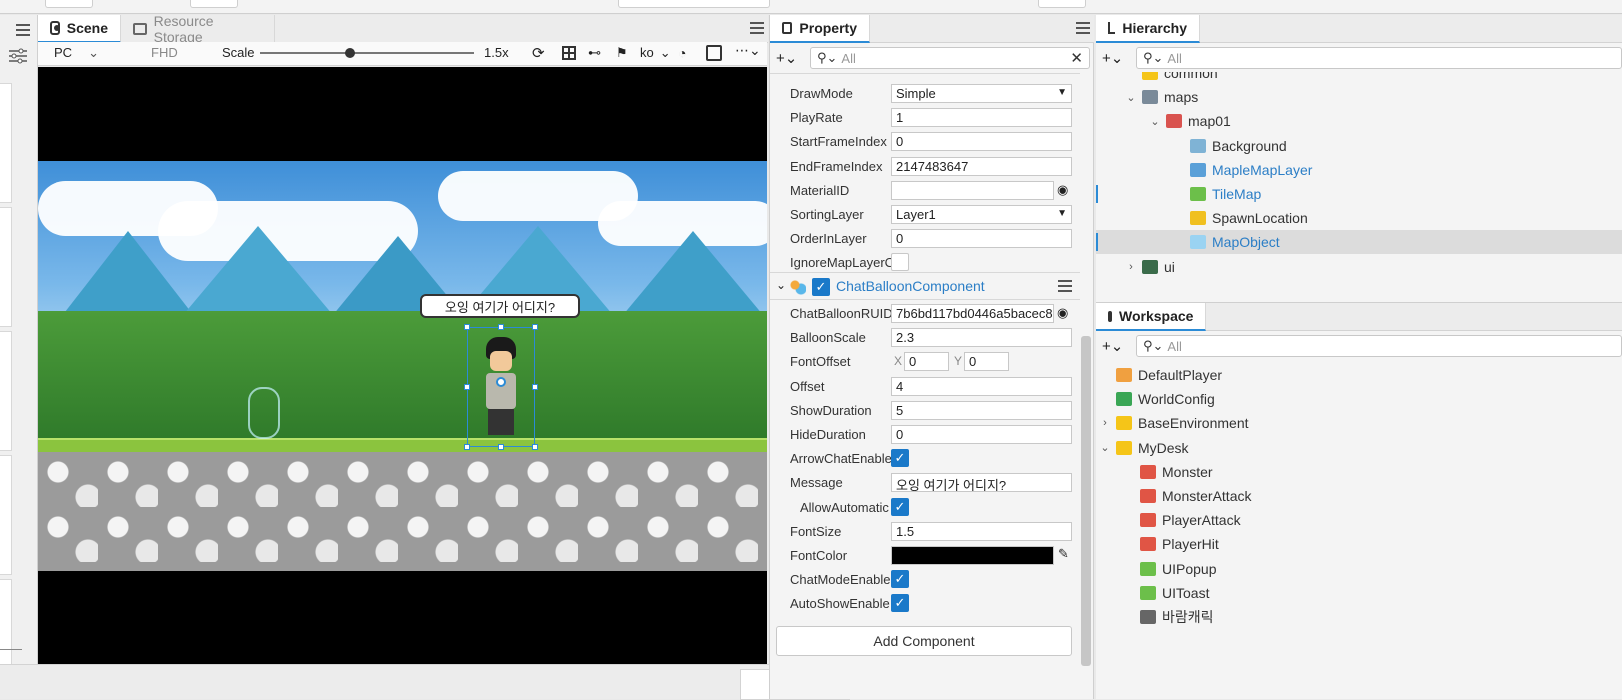 This screenshot has height=700, width=1622. Describe the element at coordinates (981, 410) in the screenshot. I see `property-input: 5` at that location.